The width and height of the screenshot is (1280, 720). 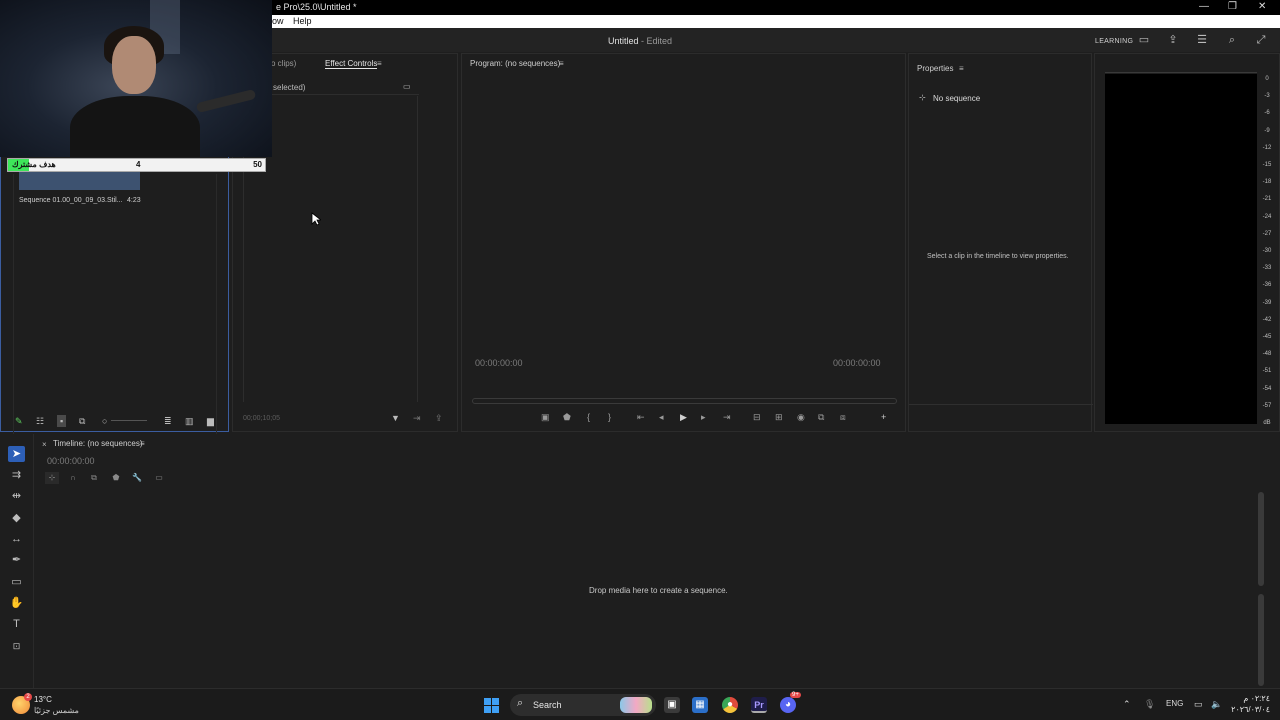 I want to click on close-button: ✕, so click(x=1262, y=6).